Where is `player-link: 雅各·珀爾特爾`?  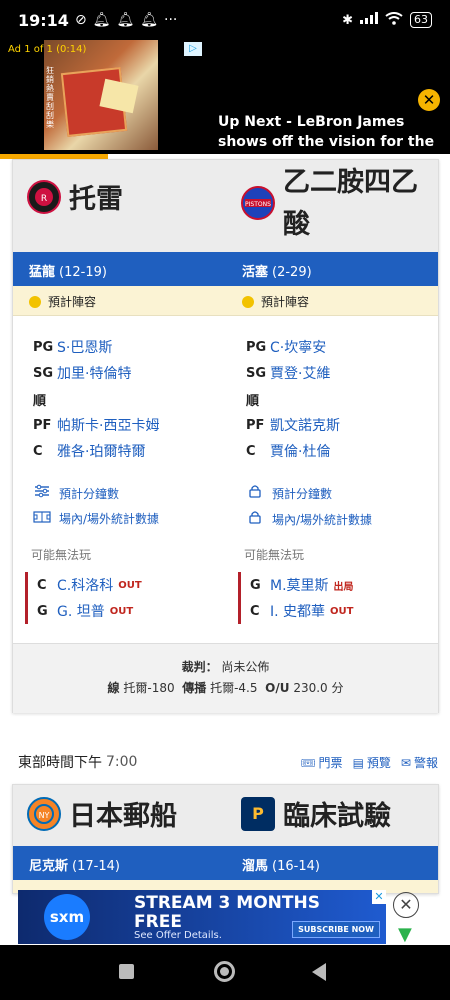
player-link: 雅各·珀爾特爾 is located at coordinates (101, 451).